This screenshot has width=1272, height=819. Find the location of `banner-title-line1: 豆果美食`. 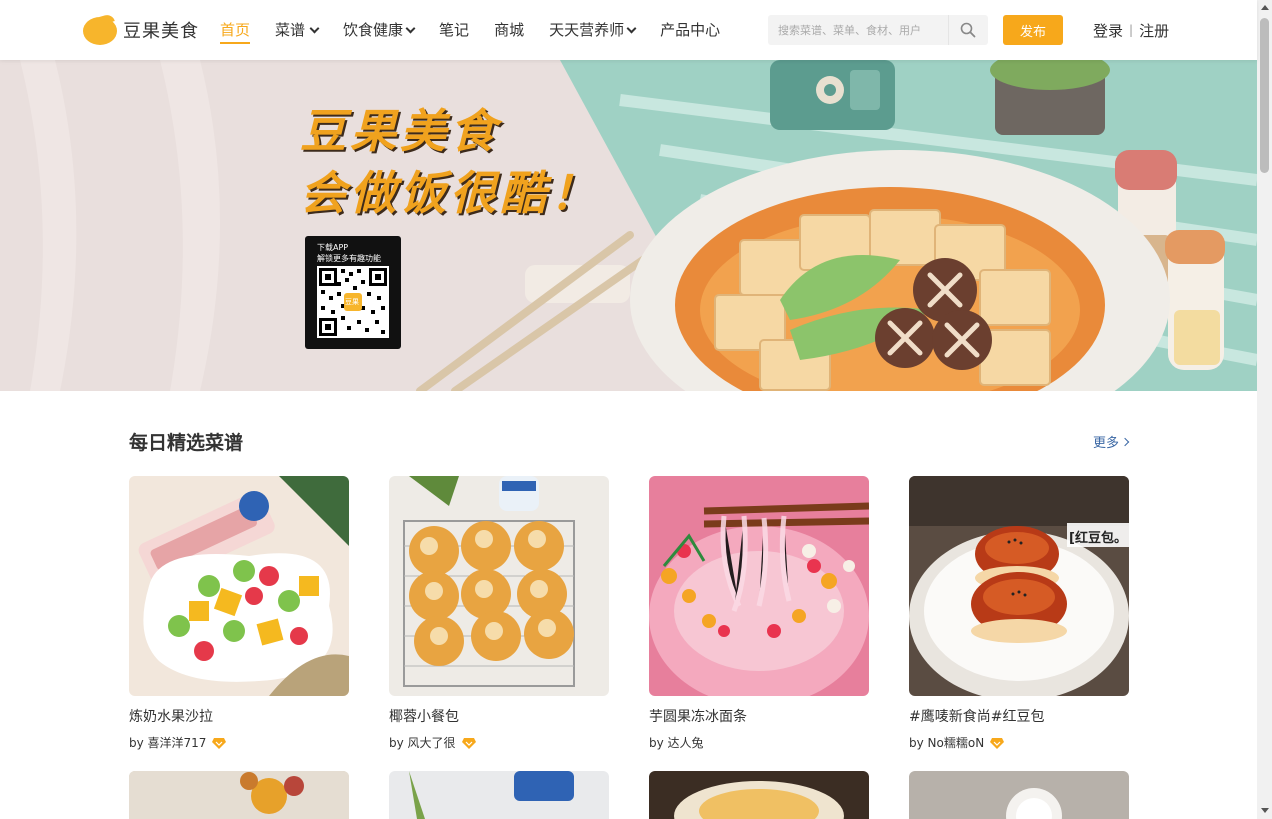

banner-title-line1: 豆果美食 is located at coordinates (400, 131).